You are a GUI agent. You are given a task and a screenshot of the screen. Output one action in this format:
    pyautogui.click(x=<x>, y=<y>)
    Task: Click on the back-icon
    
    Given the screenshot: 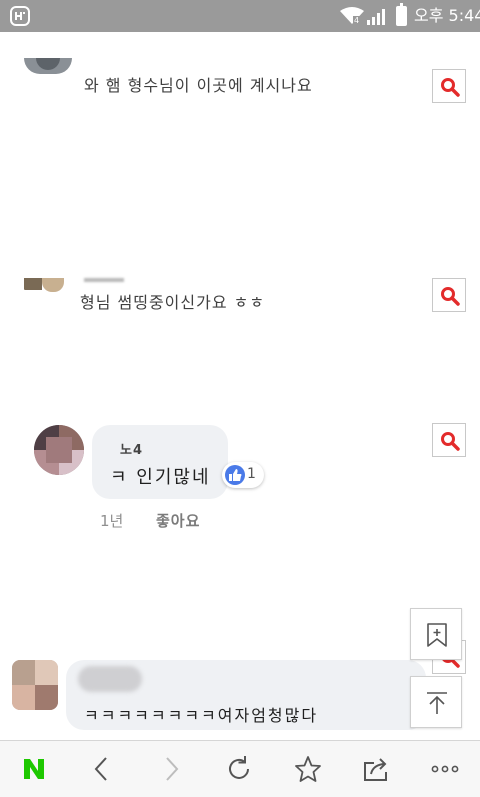 What is the action you would take?
    pyautogui.click(x=100, y=769)
    